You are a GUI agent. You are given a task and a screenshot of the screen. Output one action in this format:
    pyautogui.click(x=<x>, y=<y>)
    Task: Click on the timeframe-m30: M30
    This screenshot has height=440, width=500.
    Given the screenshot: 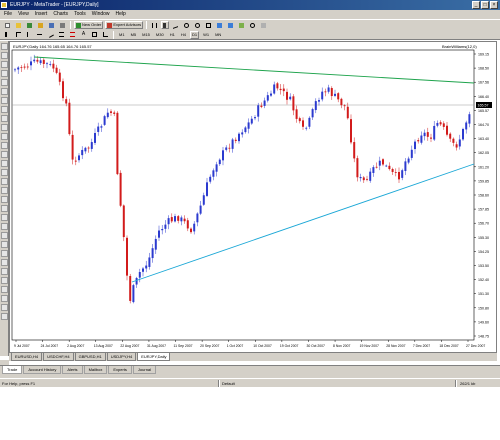 What is the action you would take?
    pyautogui.click(x=159, y=34)
    